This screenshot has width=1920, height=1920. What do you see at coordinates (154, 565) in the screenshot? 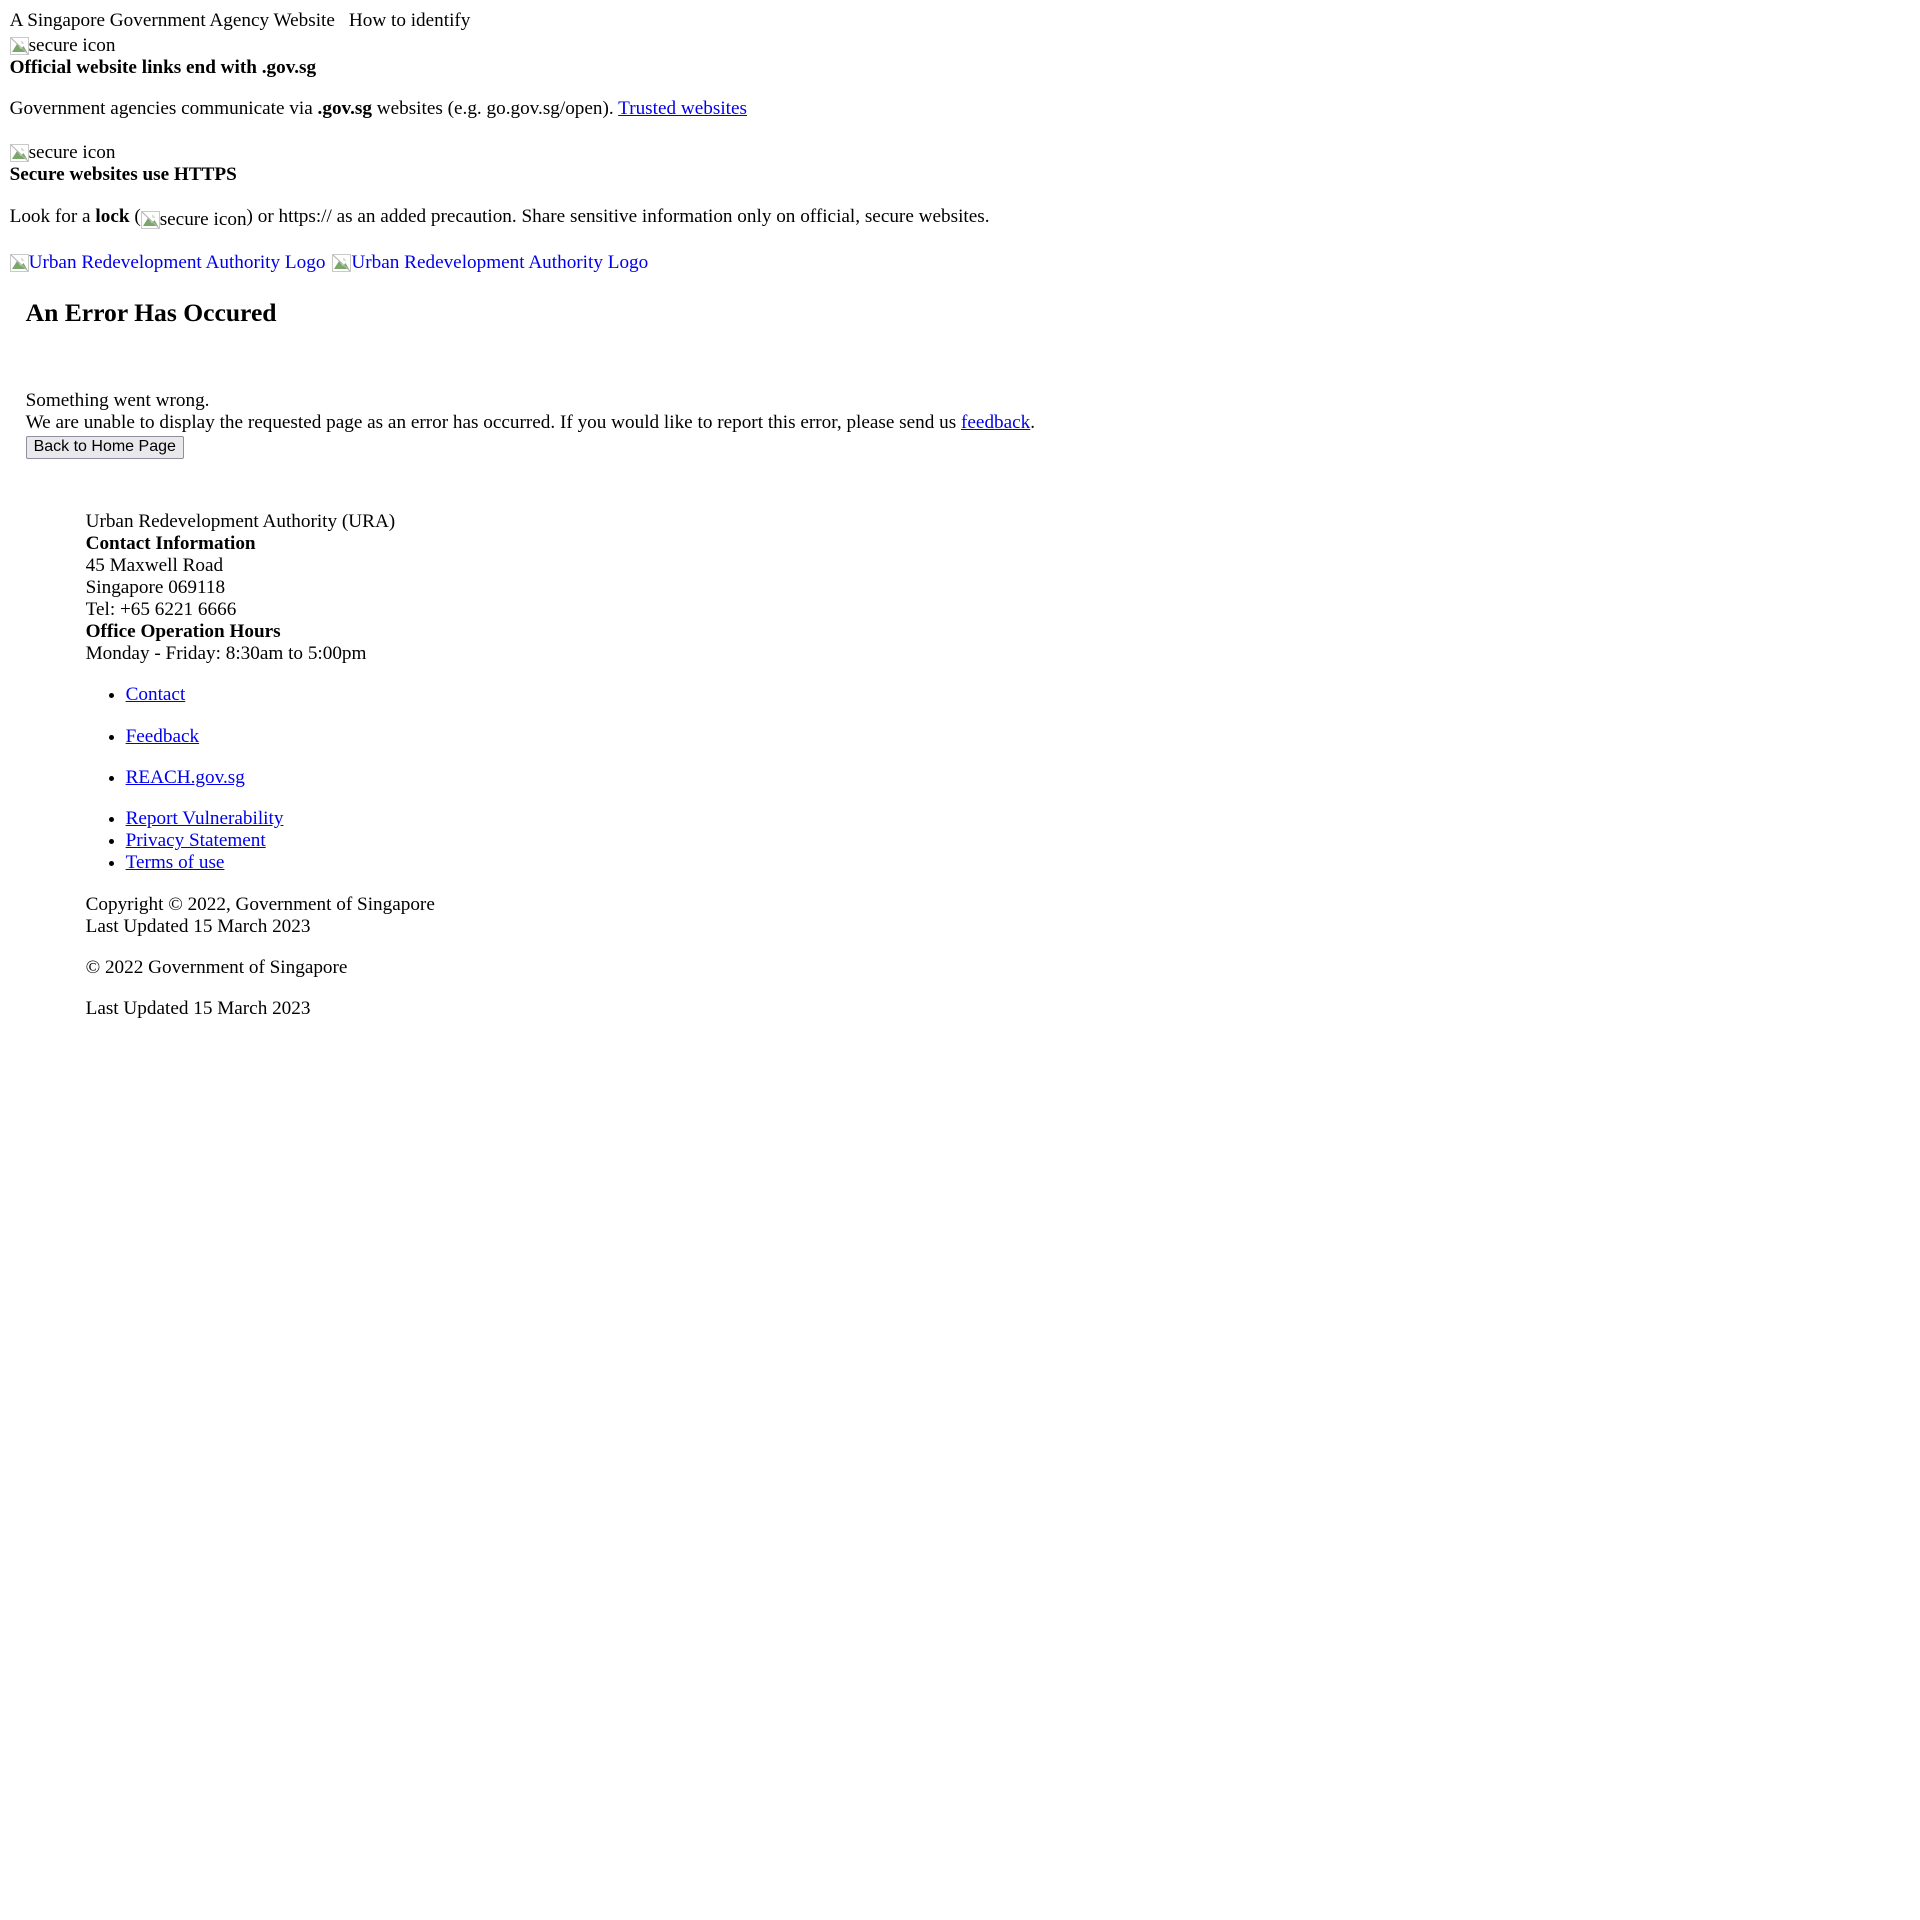
I see `footer-address-line-1: 45 Maxwell Road` at bounding box center [154, 565].